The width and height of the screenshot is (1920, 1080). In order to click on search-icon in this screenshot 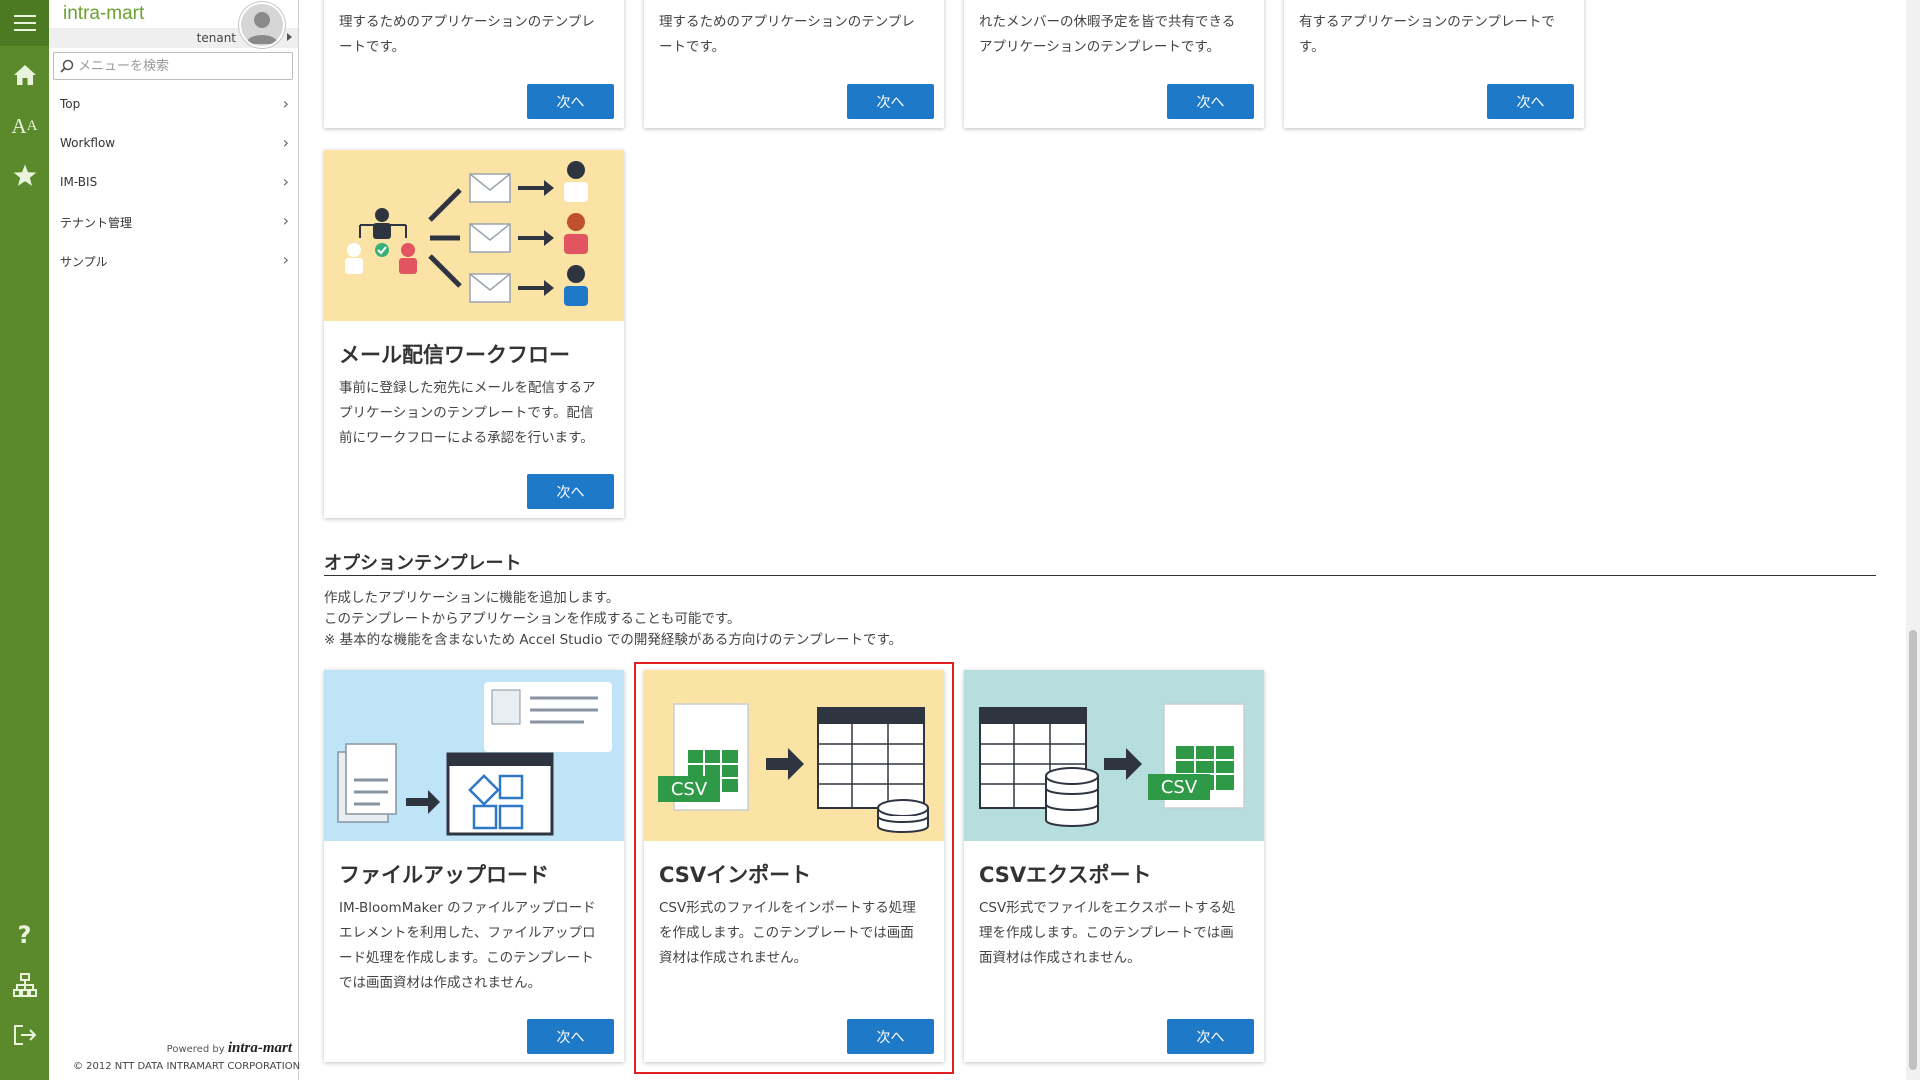, I will do `click(67, 66)`.